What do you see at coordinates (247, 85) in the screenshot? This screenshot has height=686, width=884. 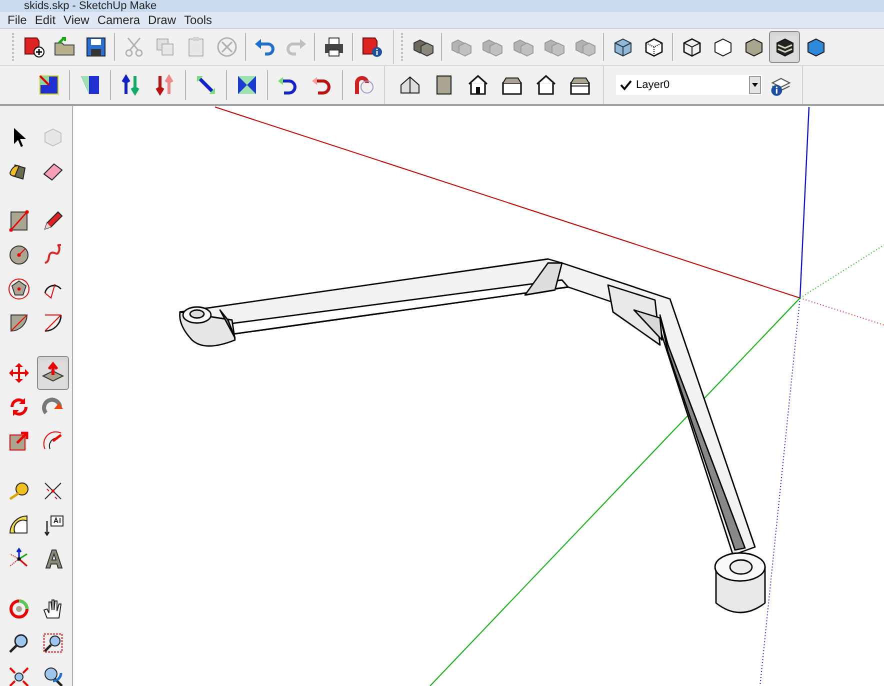 I see `hourglass-icon` at bounding box center [247, 85].